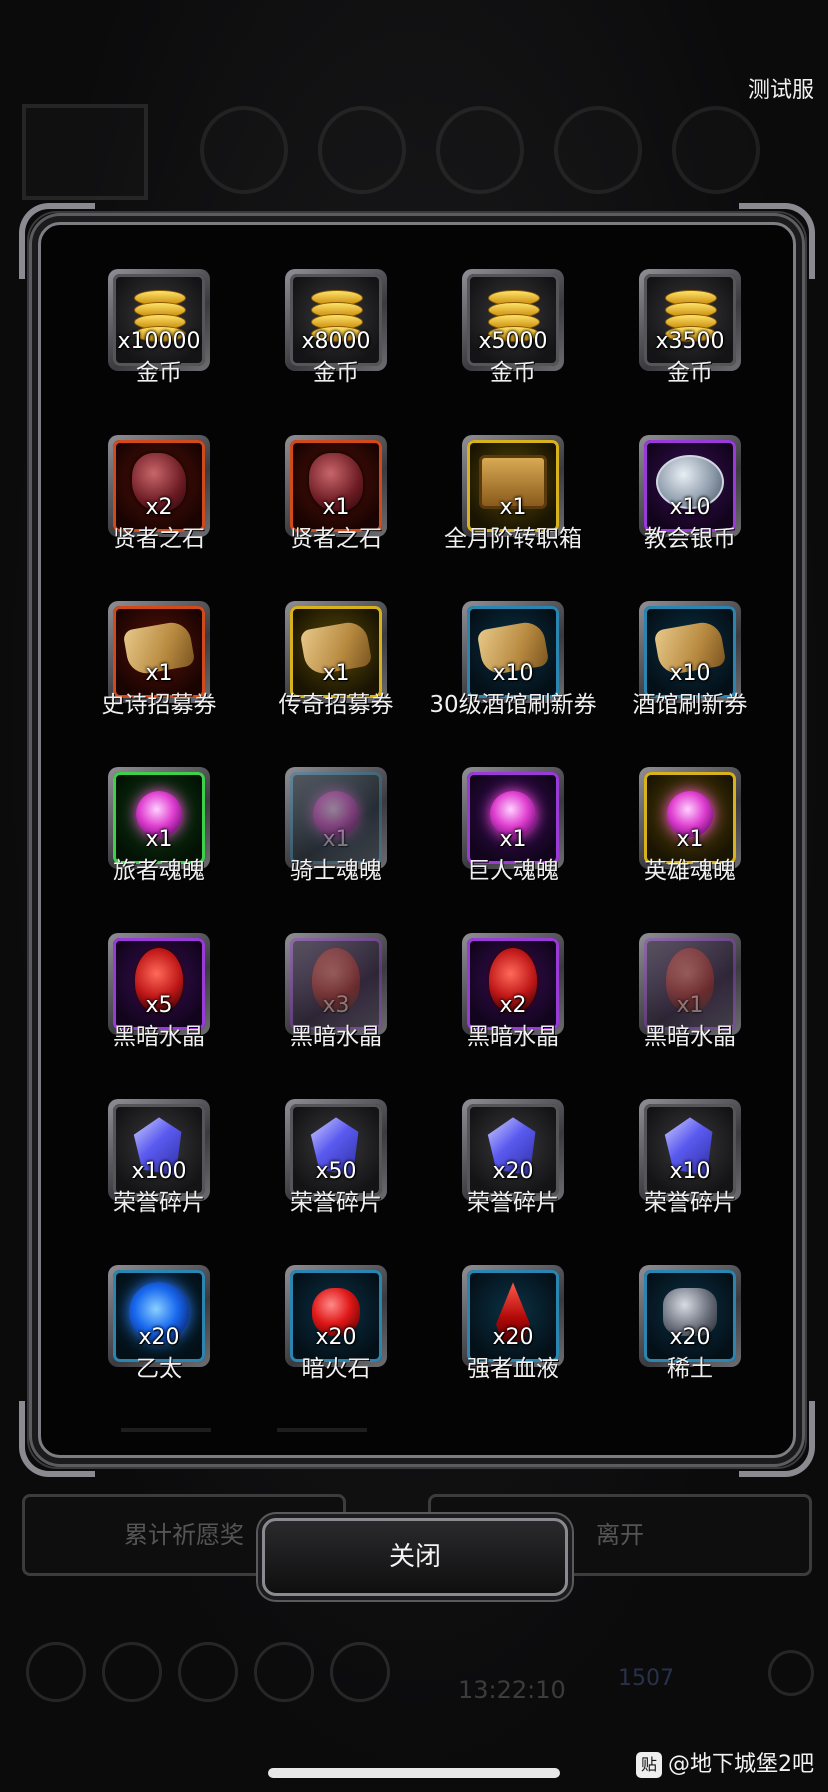  What do you see at coordinates (85, 152) in the screenshot?
I see `hero-portrait` at bounding box center [85, 152].